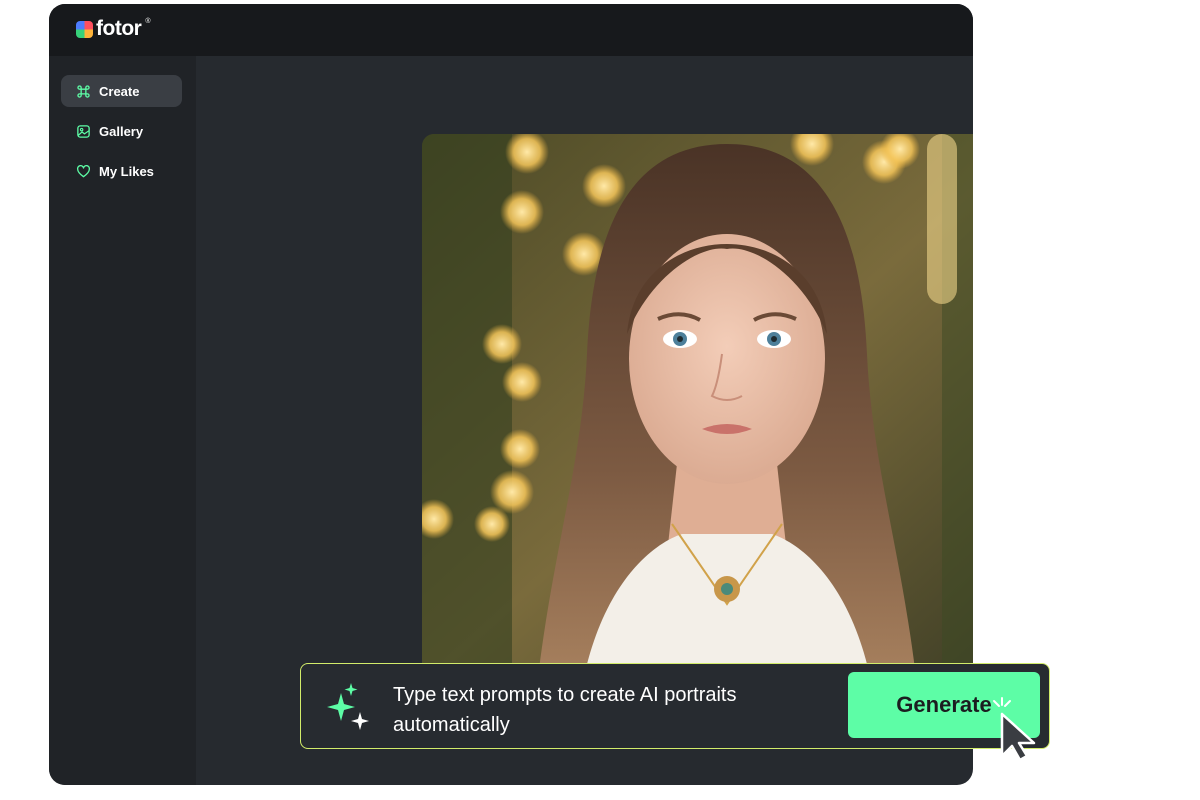 Image resolution: width=1200 pixels, height=800 pixels. Describe the element at coordinates (83, 171) in the screenshot. I see `heart-icon` at that location.